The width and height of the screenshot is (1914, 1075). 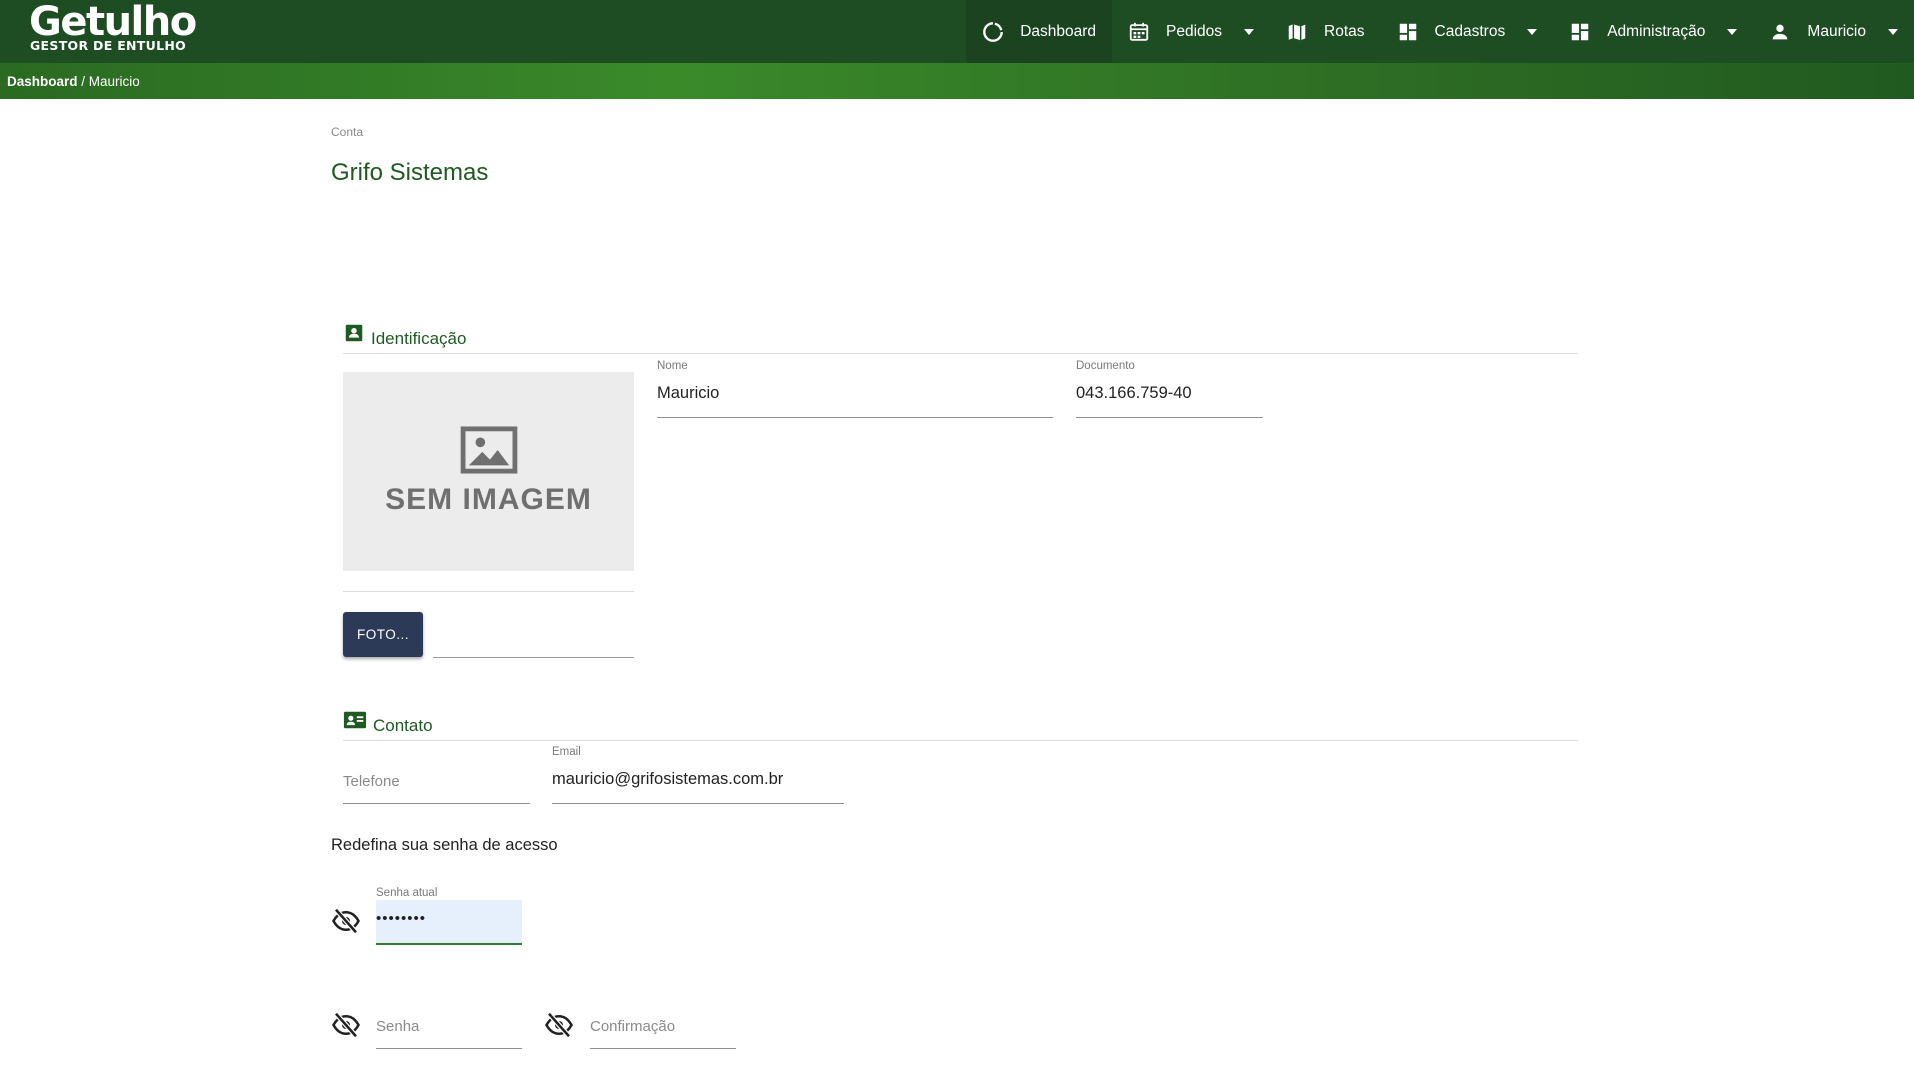 What do you see at coordinates (410, 172) in the screenshot?
I see `page-title: Grifo Sistemas` at bounding box center [410, 172].